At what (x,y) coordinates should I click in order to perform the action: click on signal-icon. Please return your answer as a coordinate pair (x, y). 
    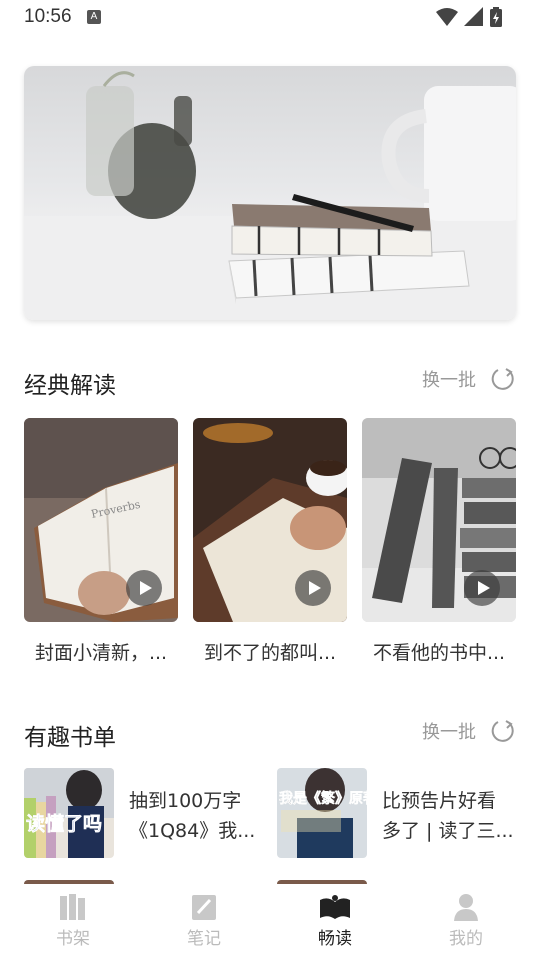
    Looking at the image, I should click on (473, 16).